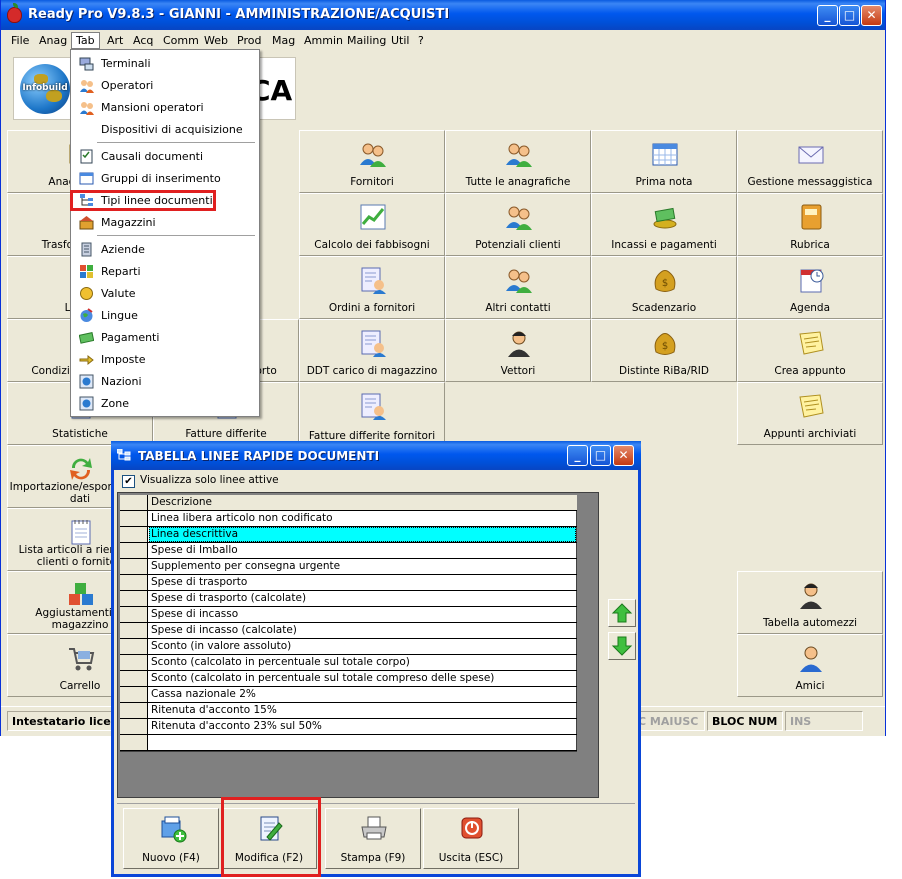  What do you see at coordinates (199, 582) in the screenshot?
I see `row-description: Spese di trasporto` at bounding box center [199, 582].